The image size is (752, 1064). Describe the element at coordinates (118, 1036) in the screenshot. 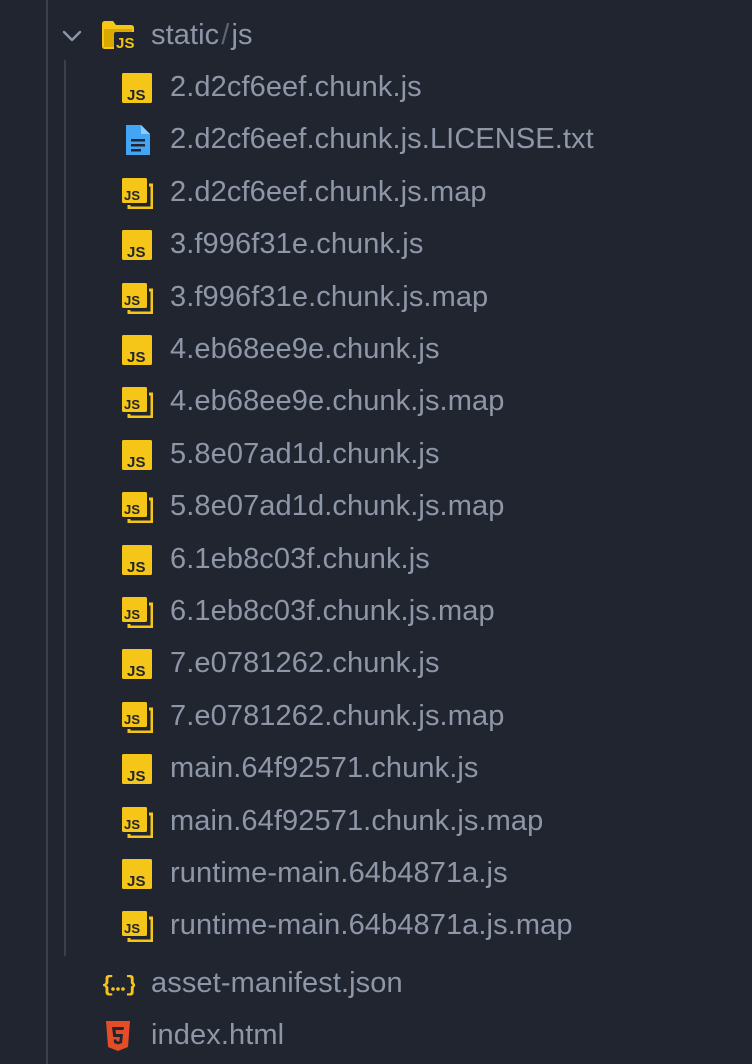

I see `html5-file-icon` at that location.